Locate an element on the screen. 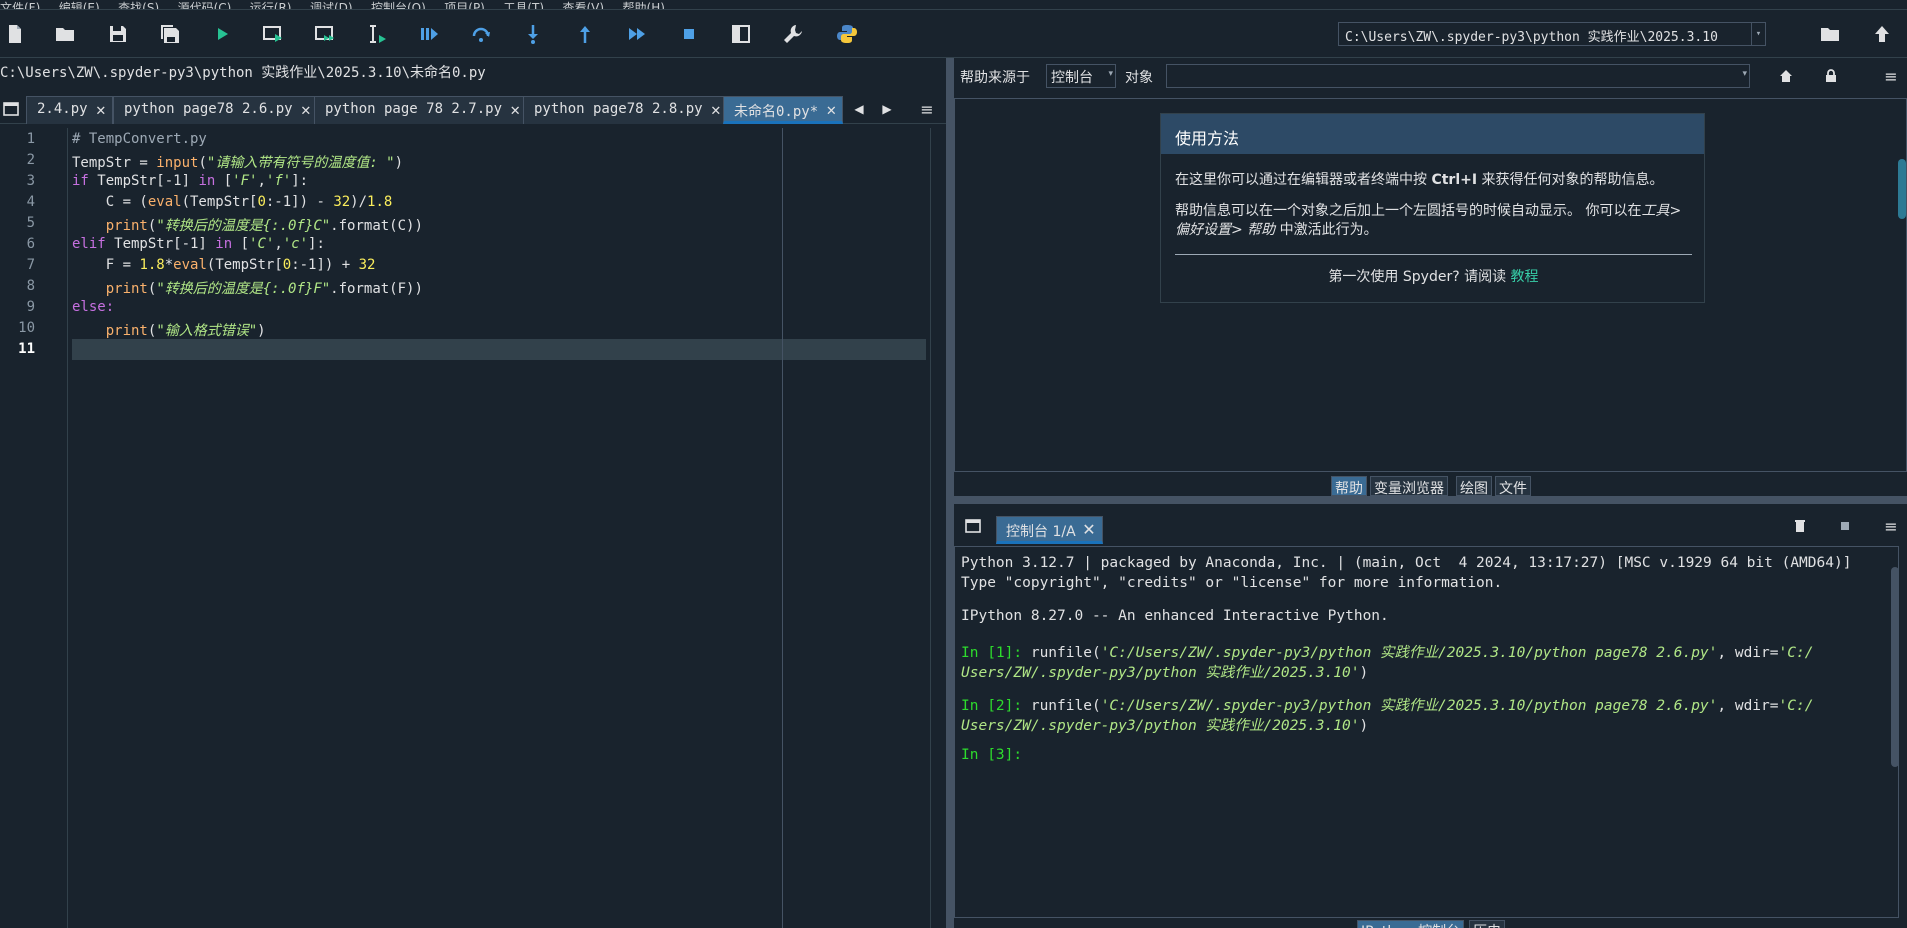 The height and width of the screenshot is (928, 1907). tab-plots: 绘图 is located at coordinates (1474, 486).